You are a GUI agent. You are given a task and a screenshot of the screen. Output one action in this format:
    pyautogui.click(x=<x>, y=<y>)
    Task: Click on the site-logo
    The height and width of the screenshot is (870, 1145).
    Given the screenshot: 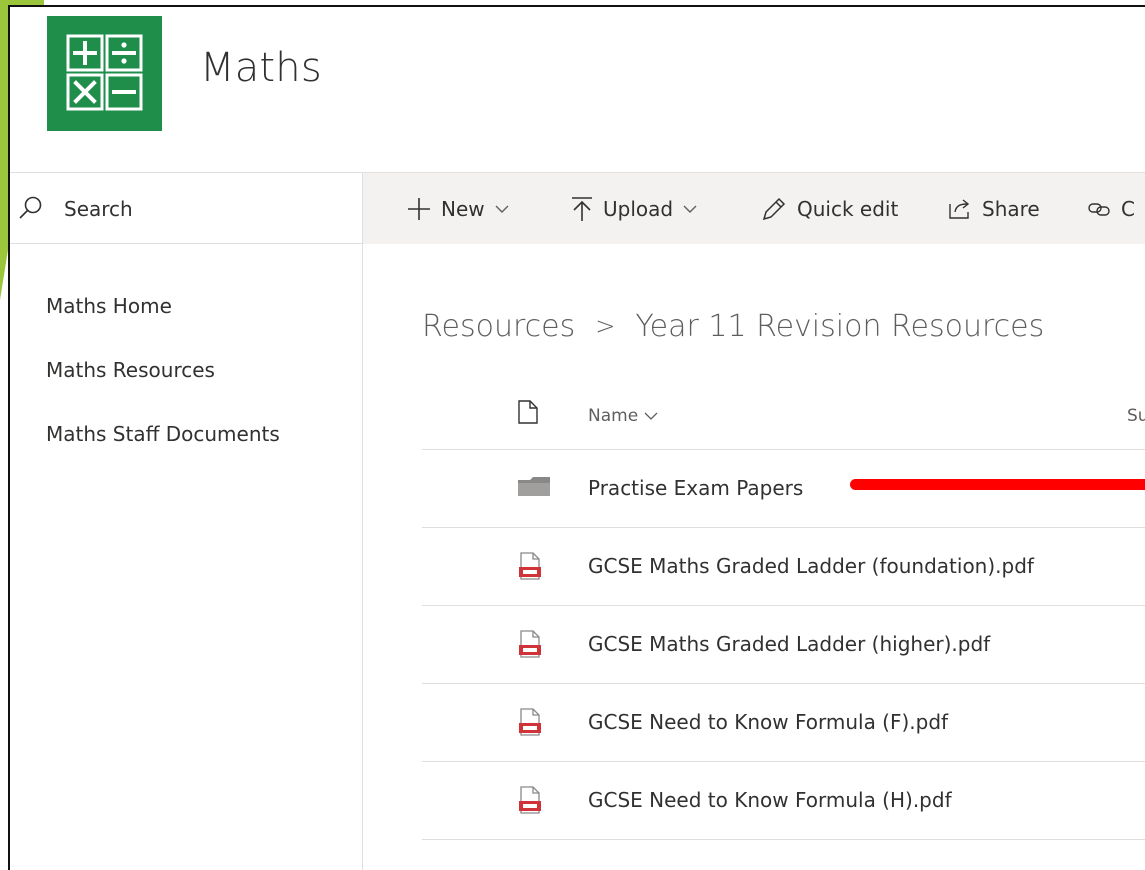 What is the action you would take?
    pyautogui.click(x=104, y=73)
    